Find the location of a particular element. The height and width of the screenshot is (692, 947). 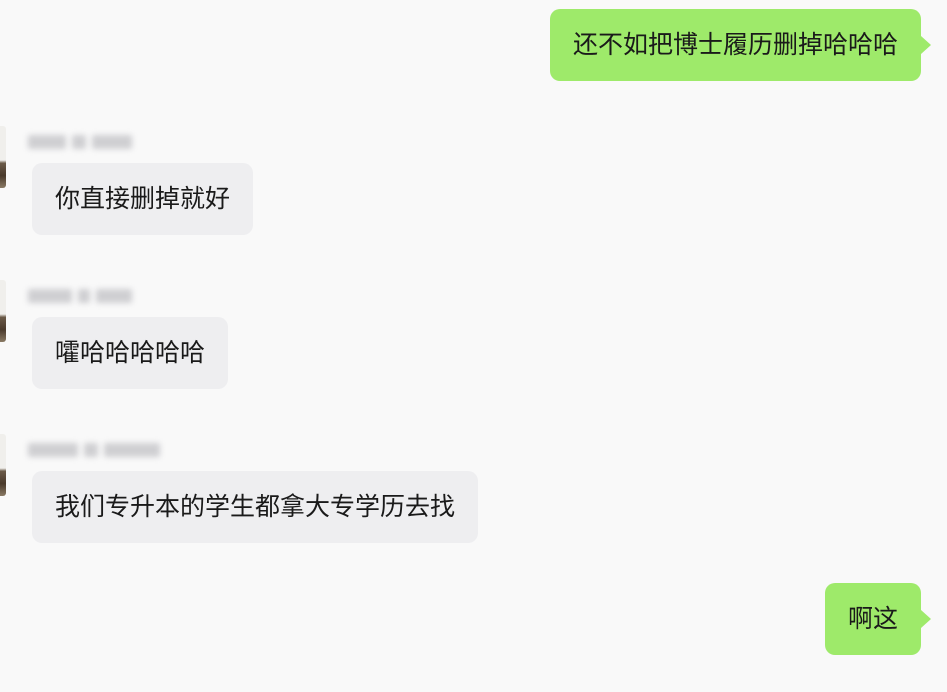

message-text: 你直接删掉就好 is located at coordinates (143, 198).